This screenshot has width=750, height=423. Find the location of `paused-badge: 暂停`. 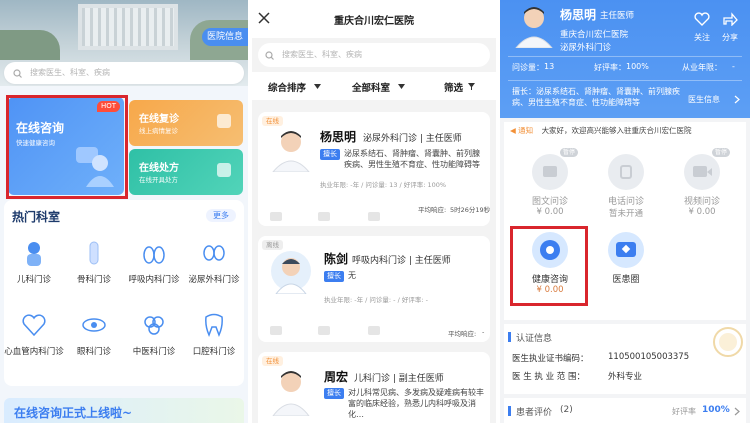

paused-badge: 暂停 is located at coordinates (568, 152).